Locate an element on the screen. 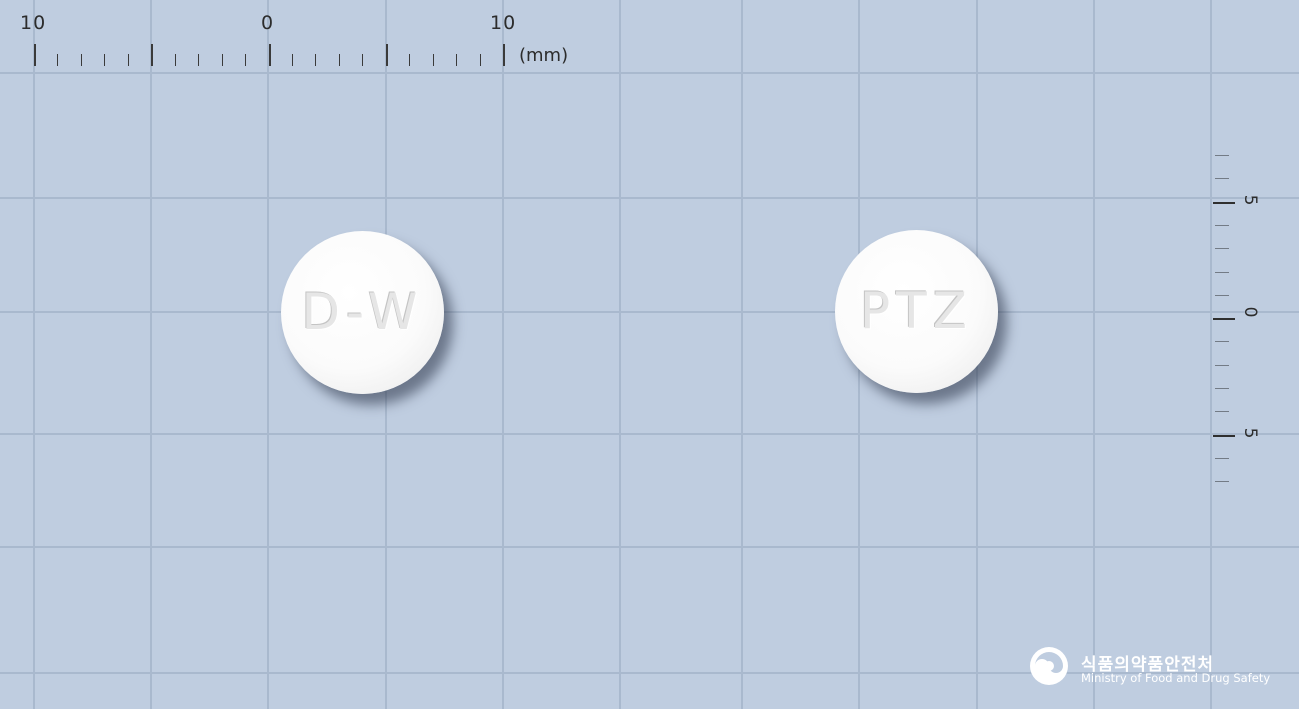  tablet-imprint: PTZ is located at coordinates (916, 311).